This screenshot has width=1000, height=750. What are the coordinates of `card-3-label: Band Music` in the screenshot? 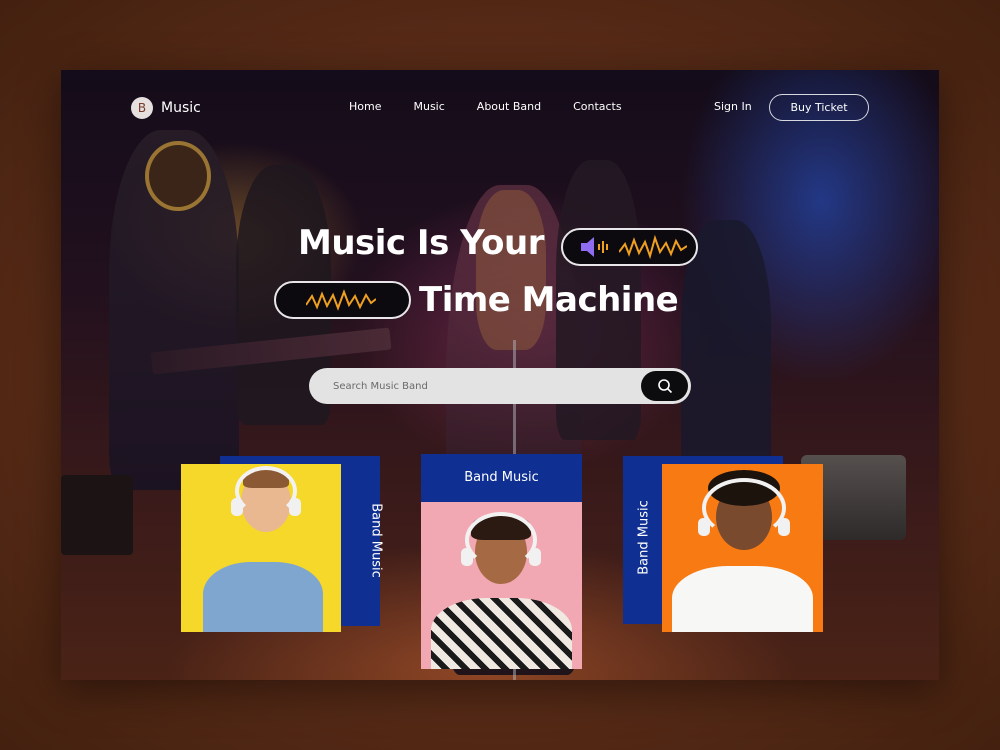 It's located at (644, 537).